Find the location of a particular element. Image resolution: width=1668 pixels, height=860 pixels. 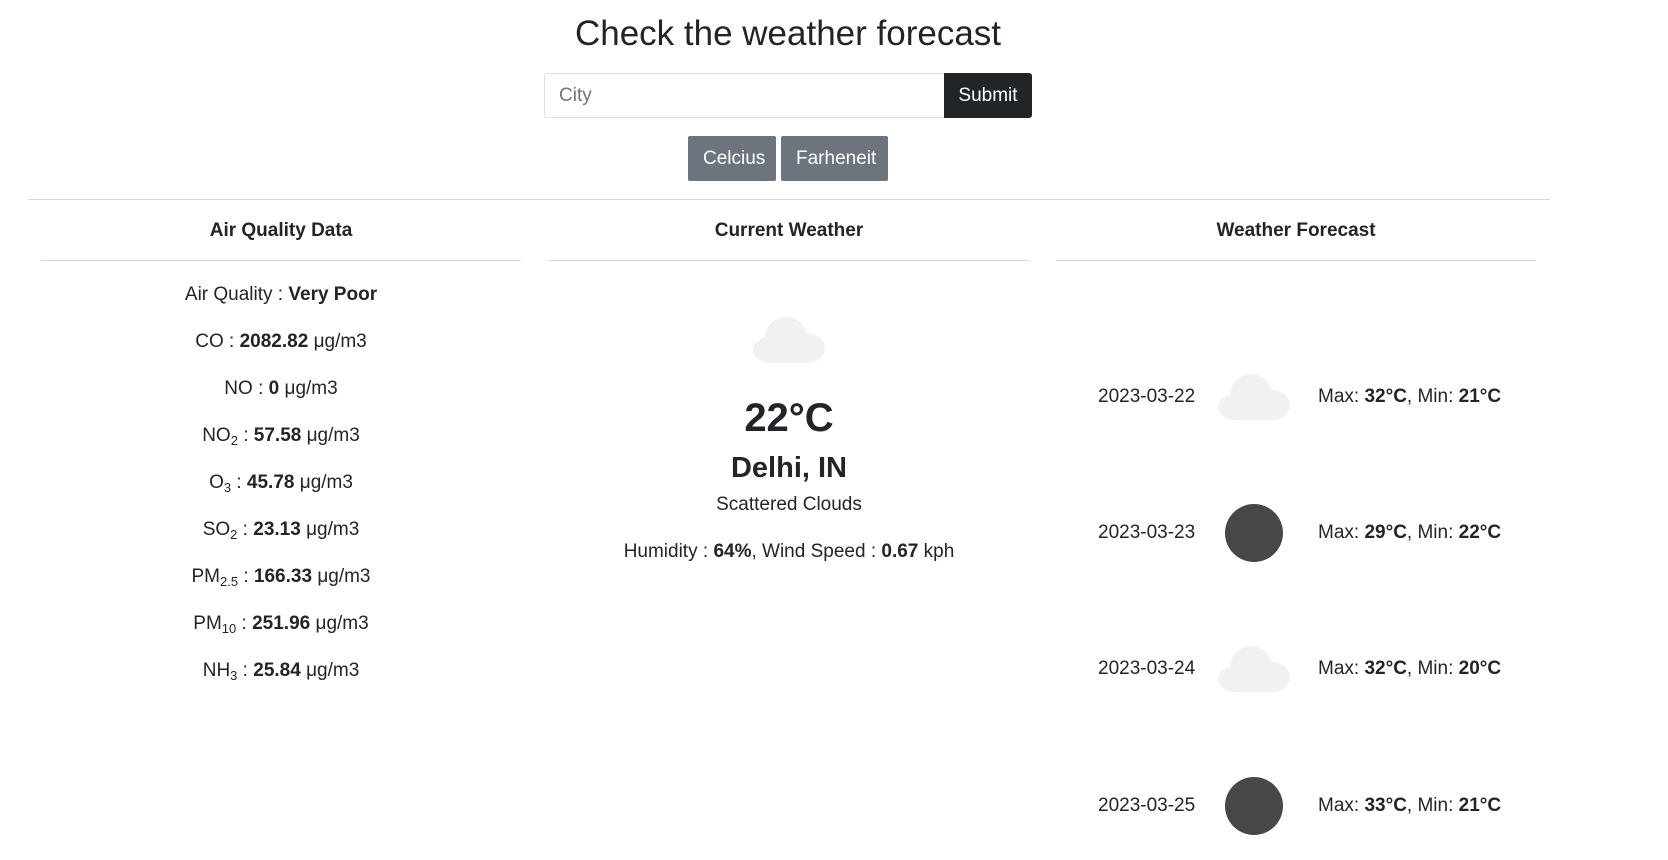

submit-button: Submit is located at coordinates (988, 95).